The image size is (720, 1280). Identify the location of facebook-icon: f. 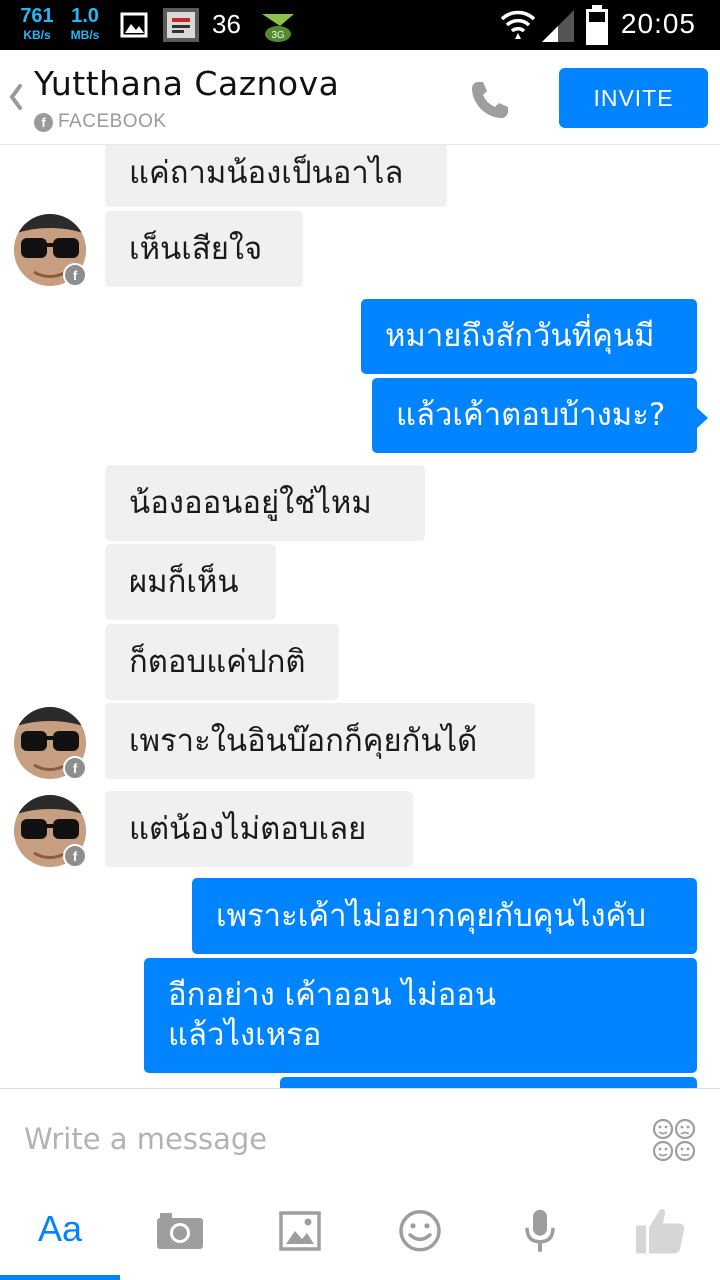
(43, 122).